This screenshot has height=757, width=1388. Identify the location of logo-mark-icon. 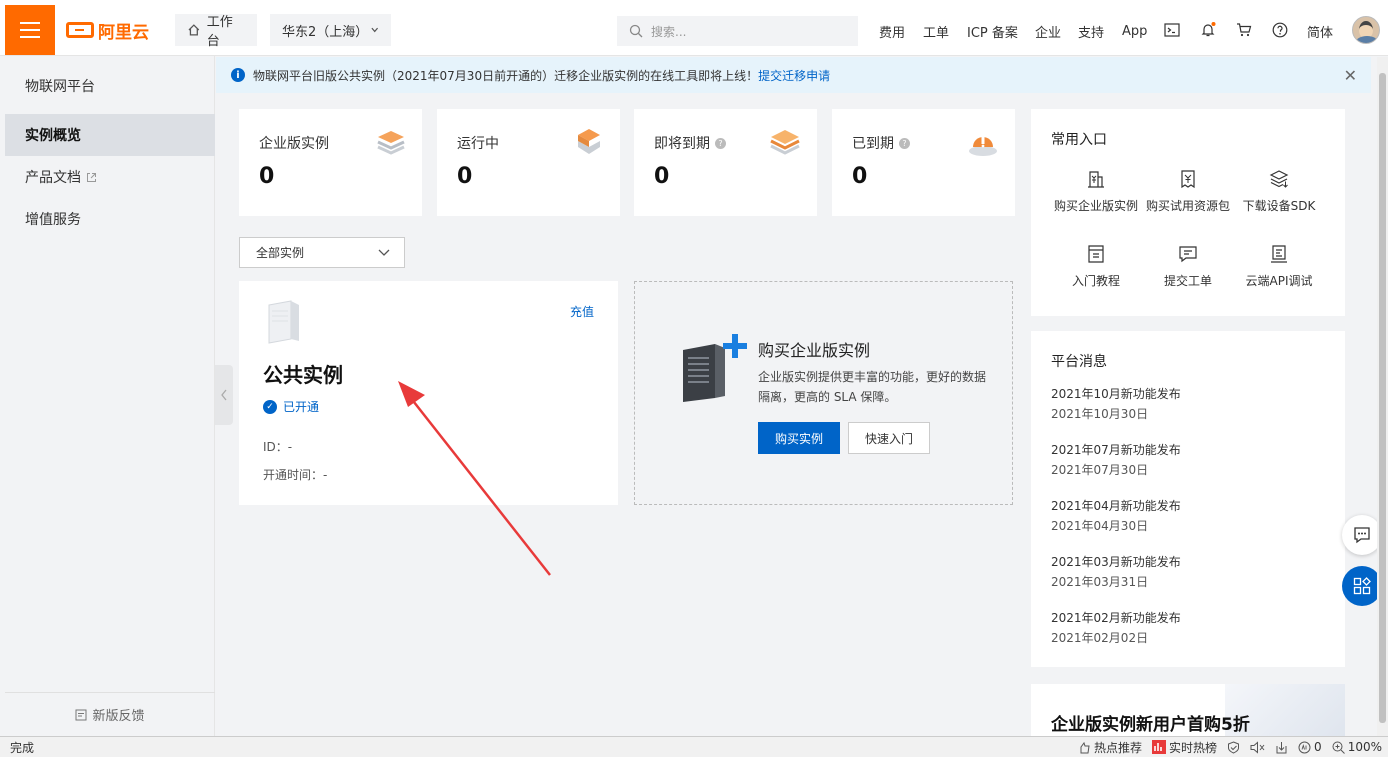
(80, 30).